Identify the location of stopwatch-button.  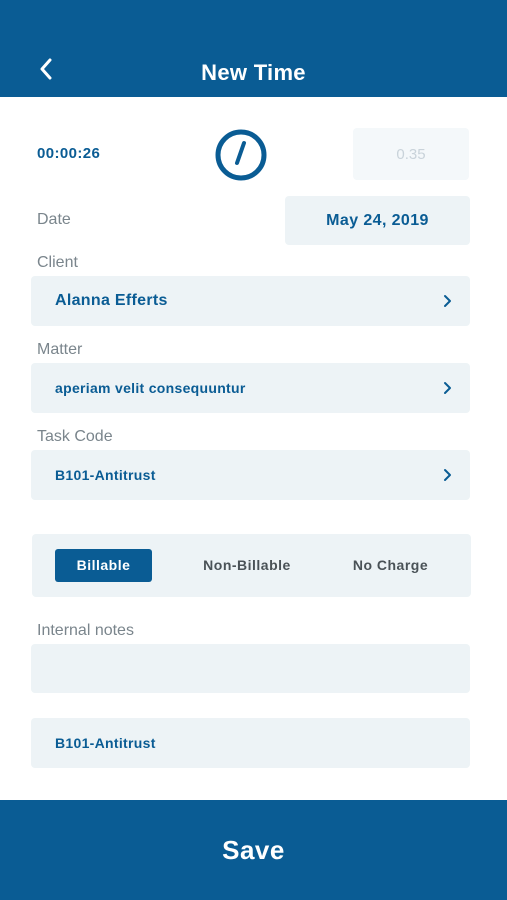
(241, 155).